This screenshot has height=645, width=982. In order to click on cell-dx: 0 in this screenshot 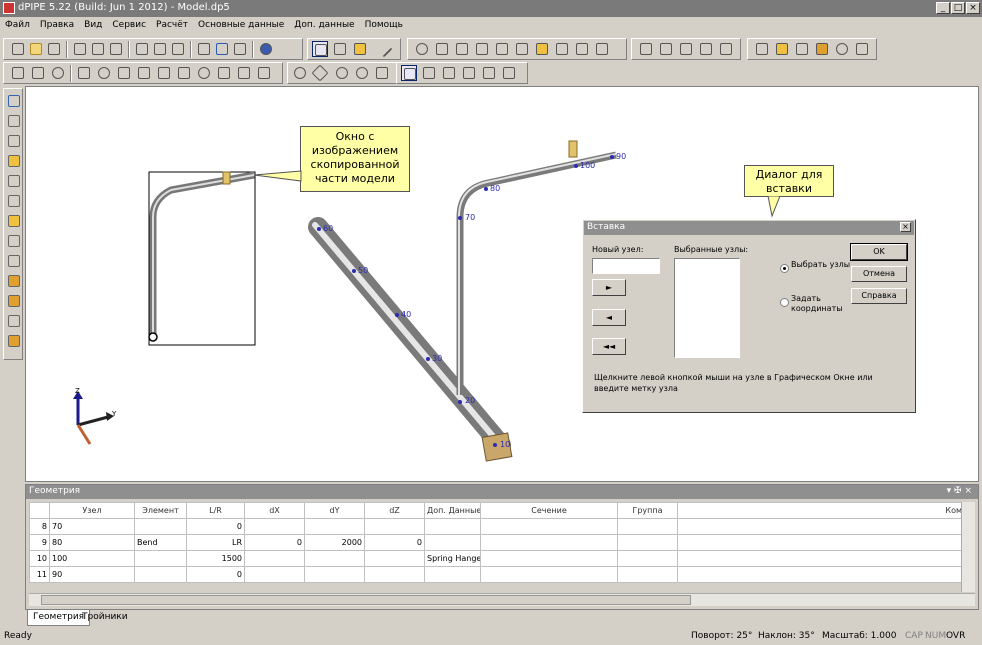, I will do `click(274, 542)`.